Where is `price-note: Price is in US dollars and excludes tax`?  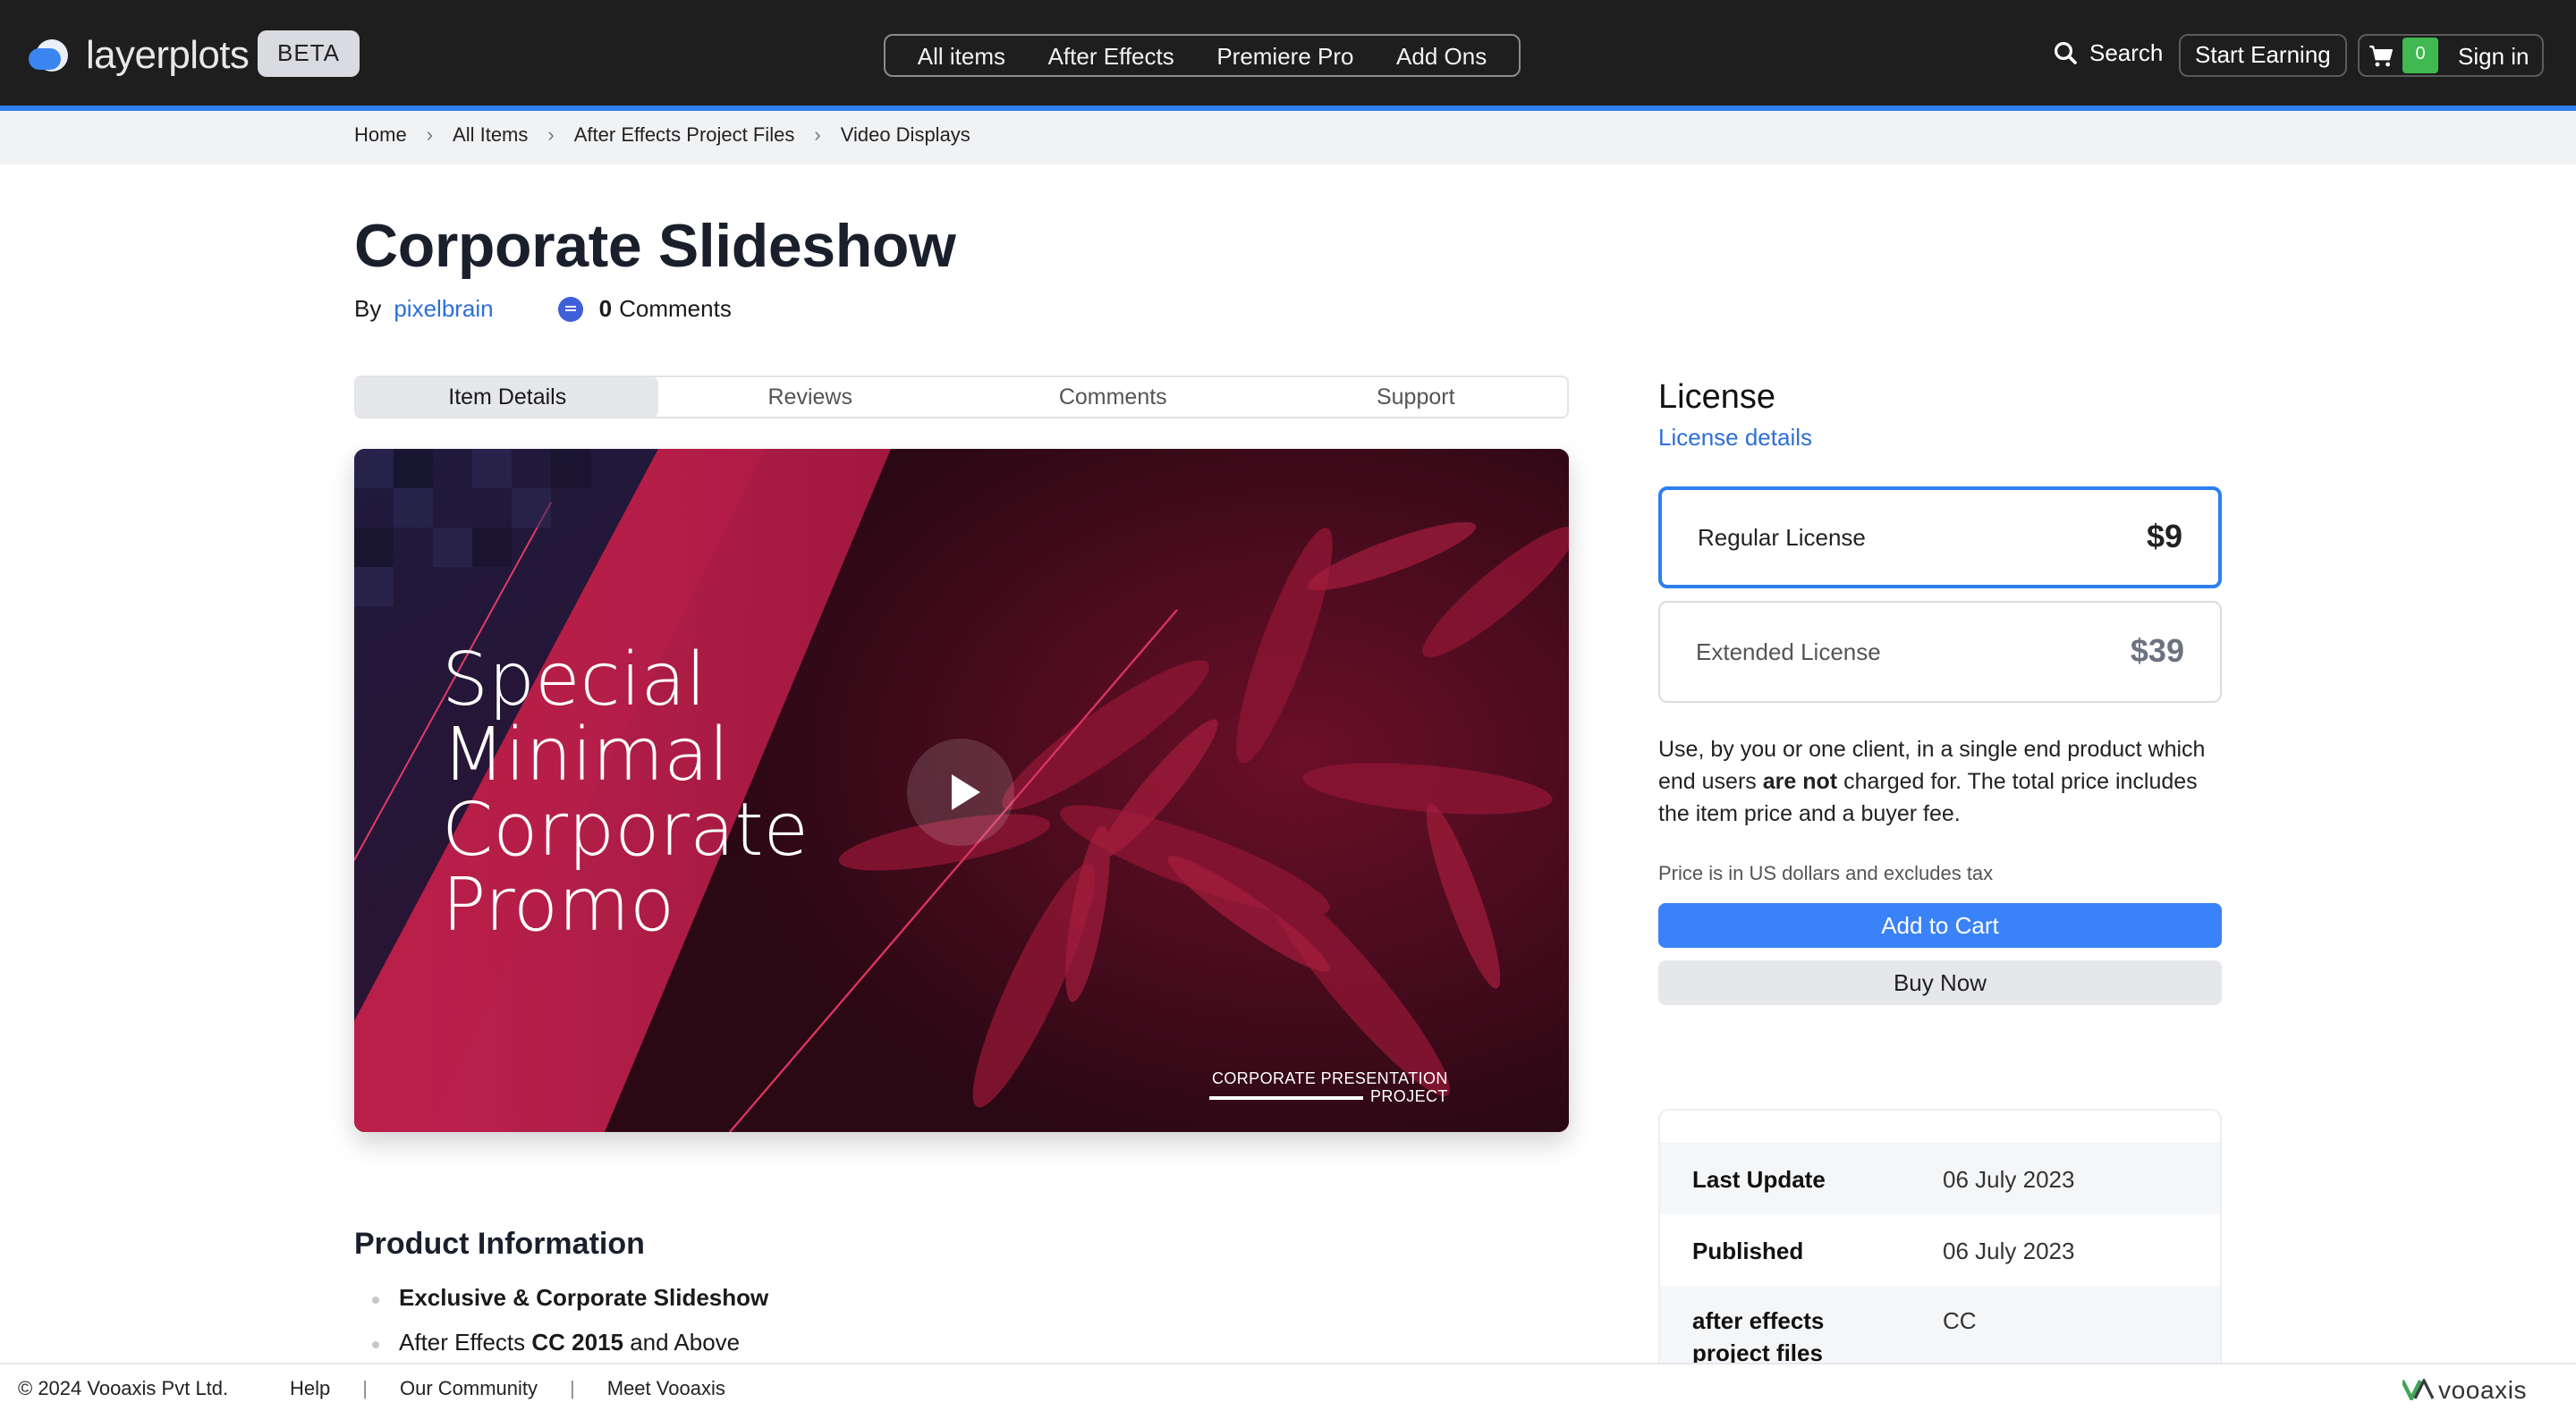
price-note: Price is in US dollars and excludes tax is located at coordinates (1826, 874).